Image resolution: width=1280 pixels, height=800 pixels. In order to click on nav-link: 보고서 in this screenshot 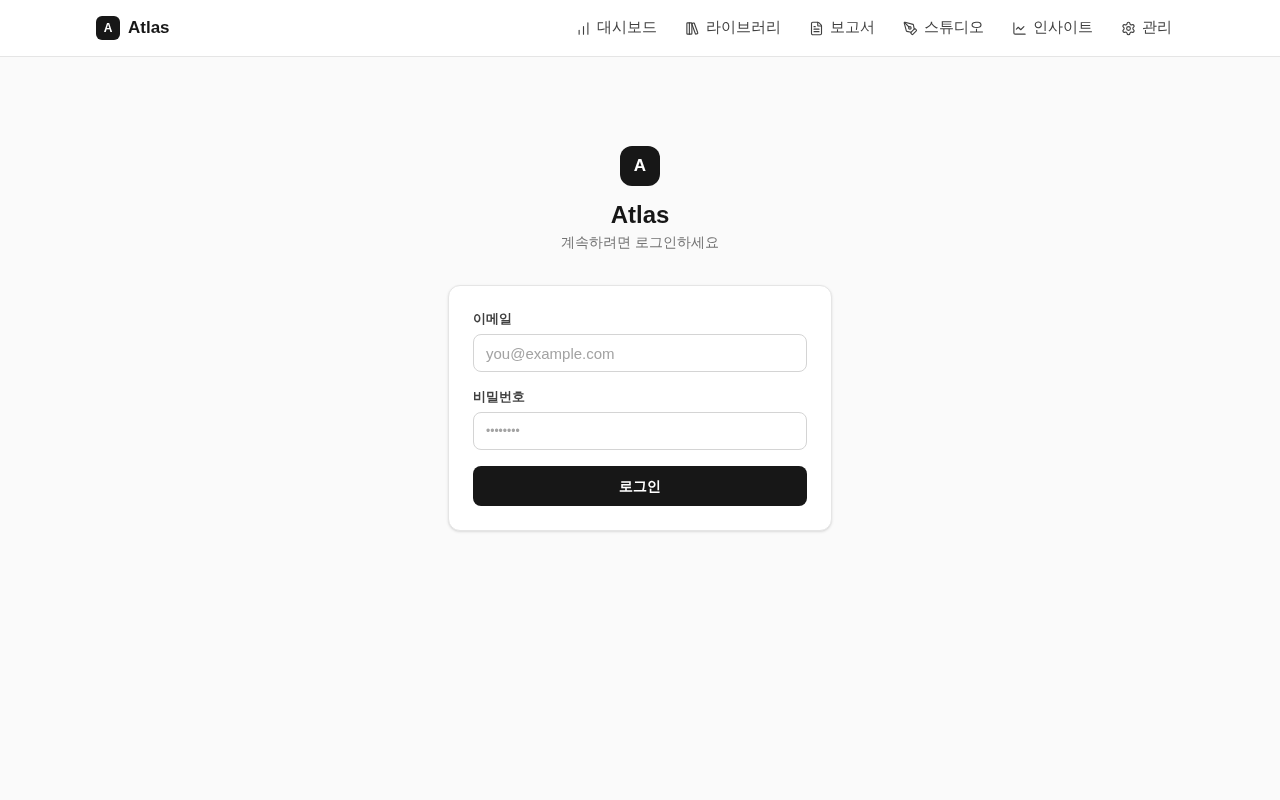, I will do `click(842, 28)`.